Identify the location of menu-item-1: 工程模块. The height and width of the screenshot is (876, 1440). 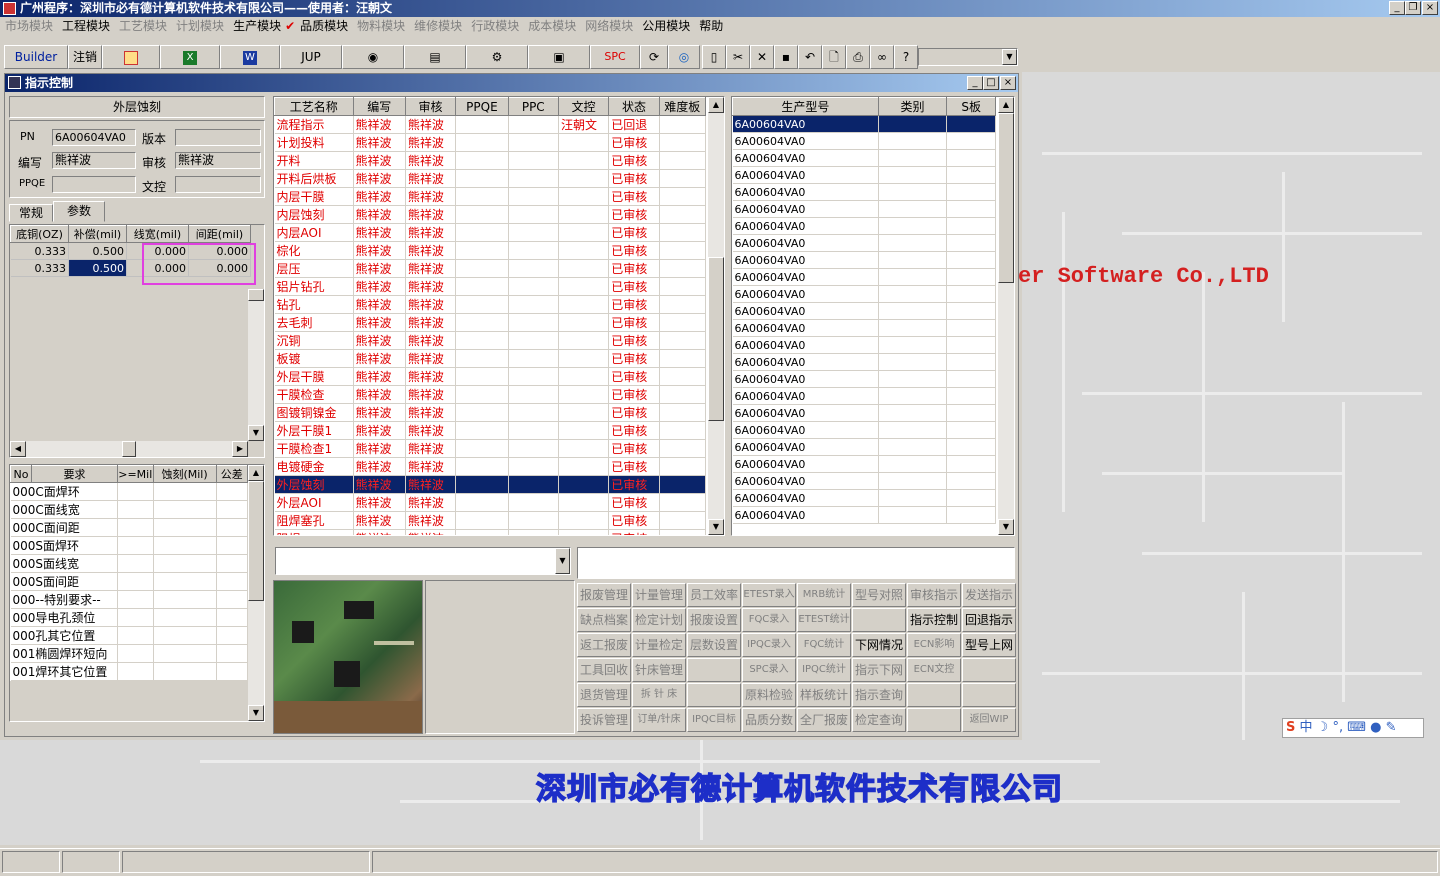
(85, 26).